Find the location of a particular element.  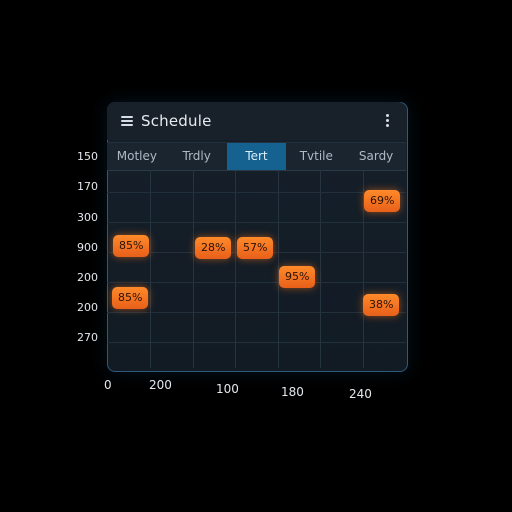

x-axis-label: 200 is located at coordinates (160, 385).